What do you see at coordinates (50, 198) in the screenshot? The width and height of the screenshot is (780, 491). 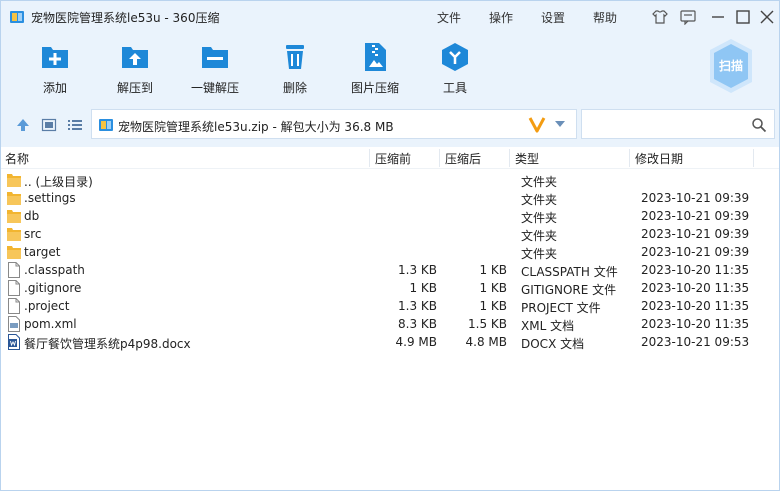 I see `file-name: .settings` at bounding box center [50, 198].